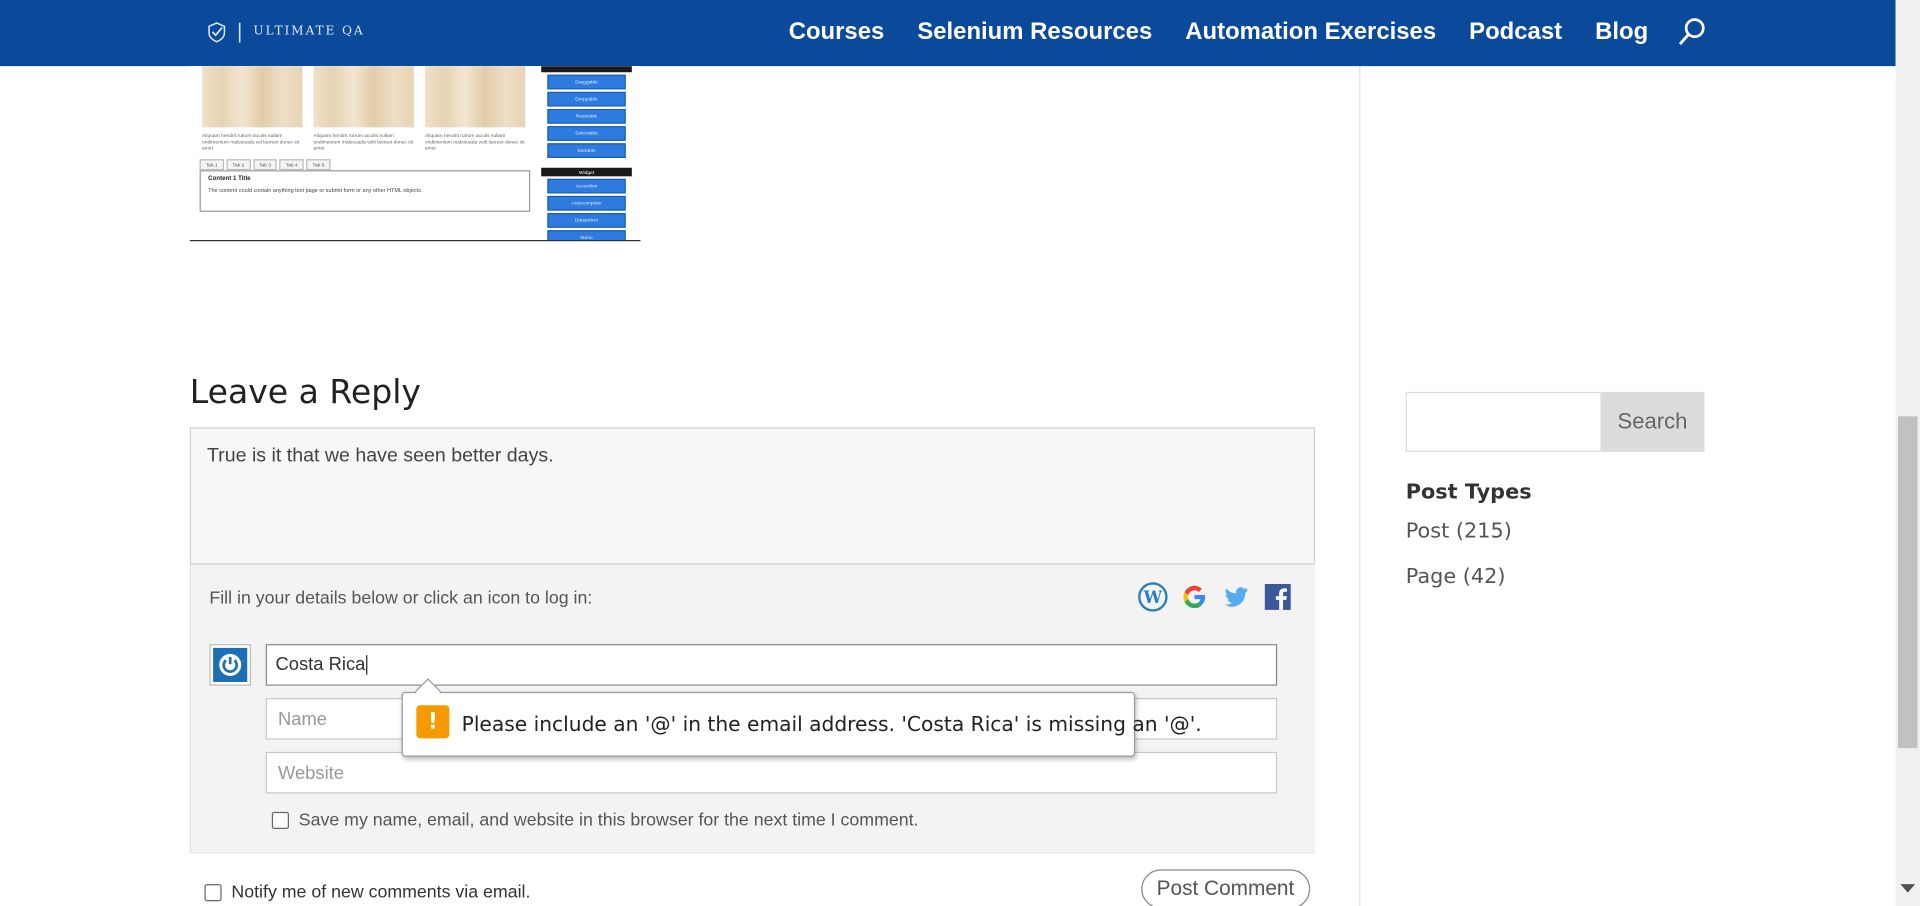 Image resolution: width=1920 pixels, height=906 pixels. What do you see at coordinates (586, 116) in the screenshot?
I see `thumb-button: Resizable` at bounding box center [586, 116].